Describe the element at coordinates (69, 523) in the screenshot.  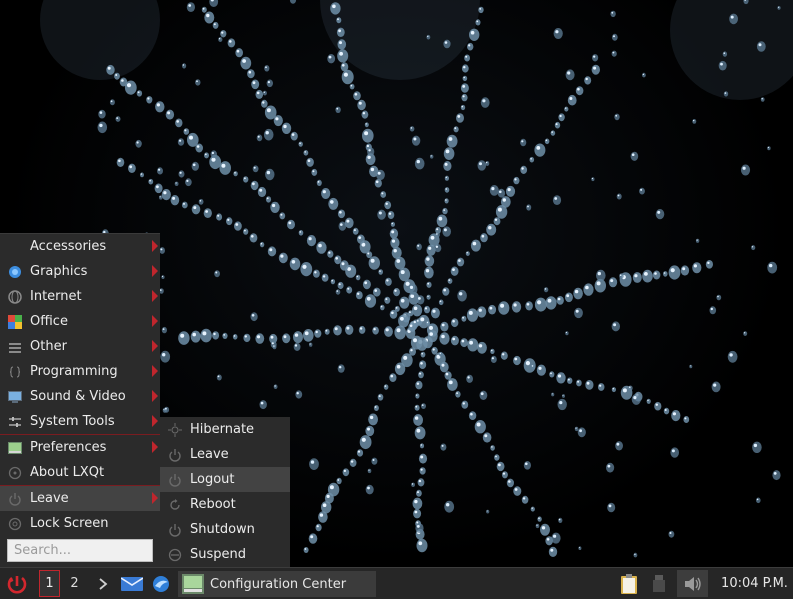
I see `menu-item-label: Lock Screen` at that location.